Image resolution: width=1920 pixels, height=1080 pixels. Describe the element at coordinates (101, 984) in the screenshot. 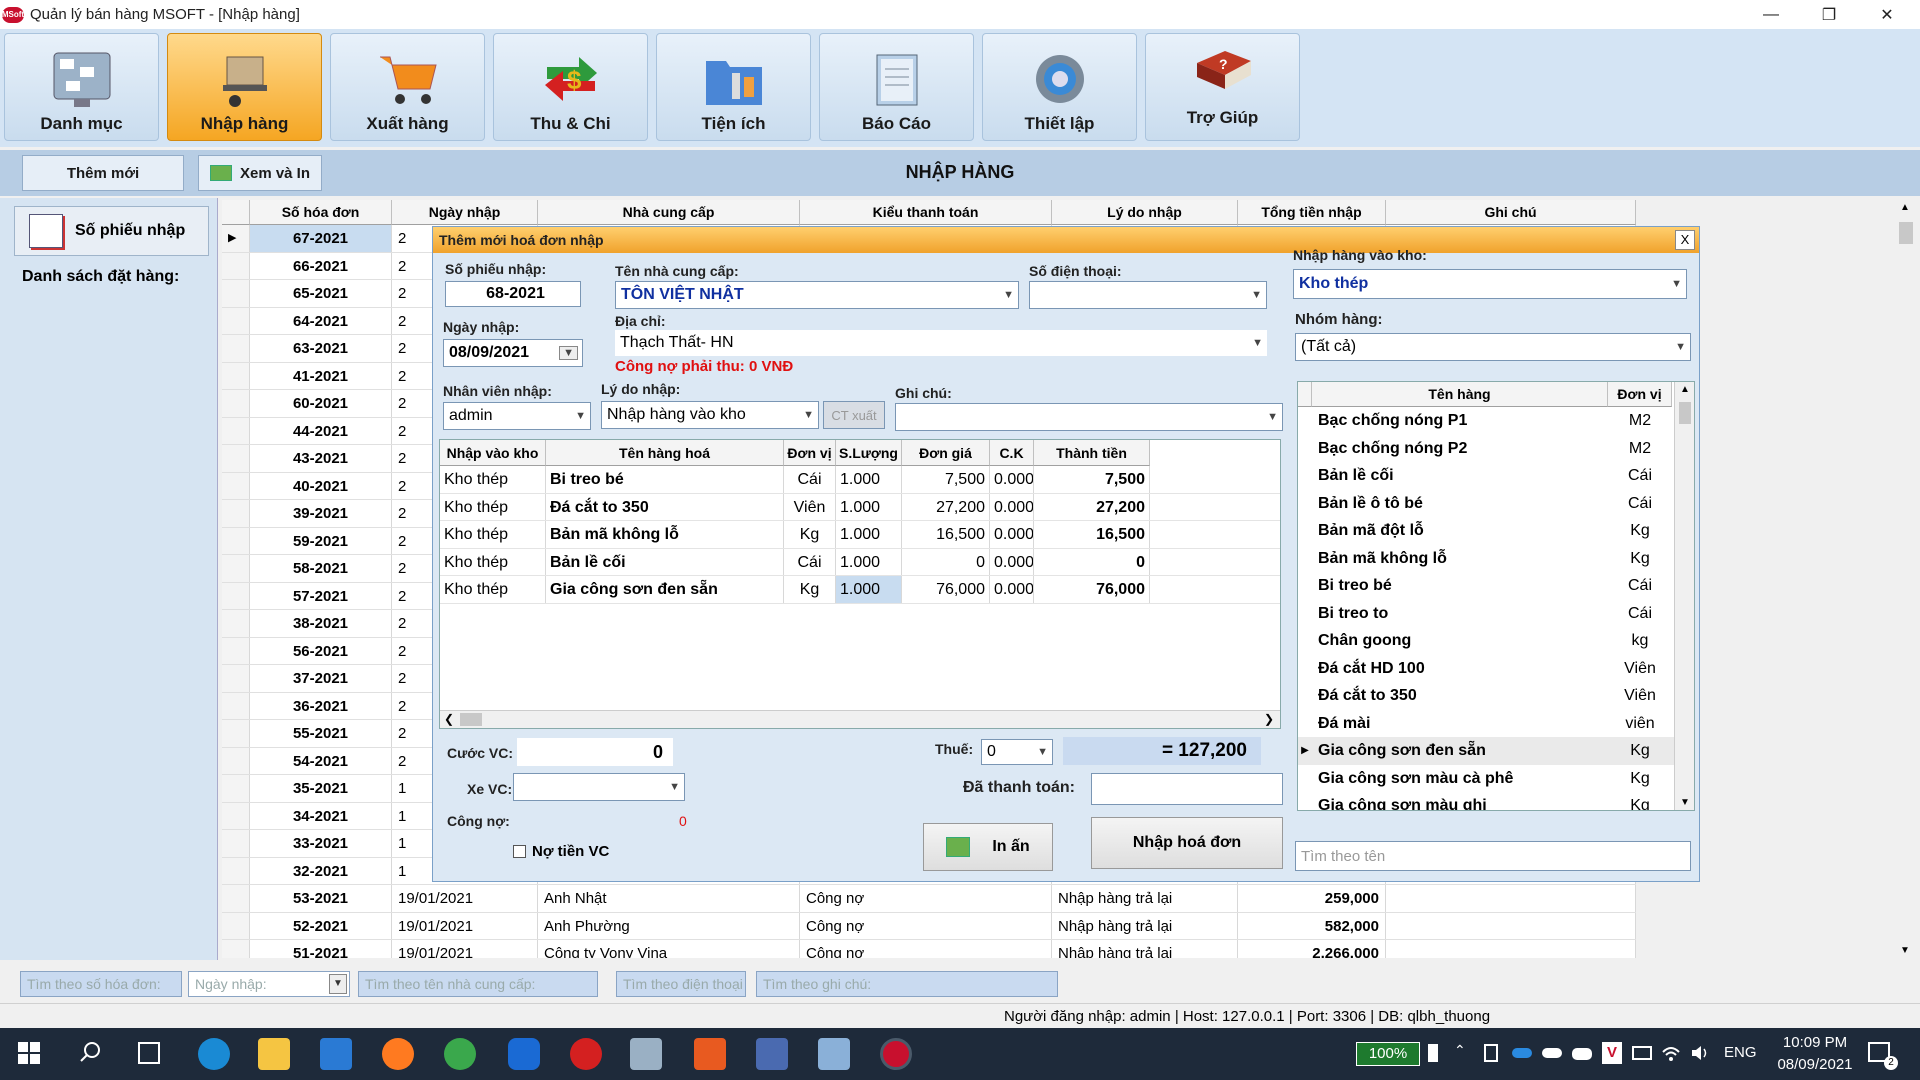

I see `search-receipt-no-input: Tìm theo số hóa đơn:` at that location.